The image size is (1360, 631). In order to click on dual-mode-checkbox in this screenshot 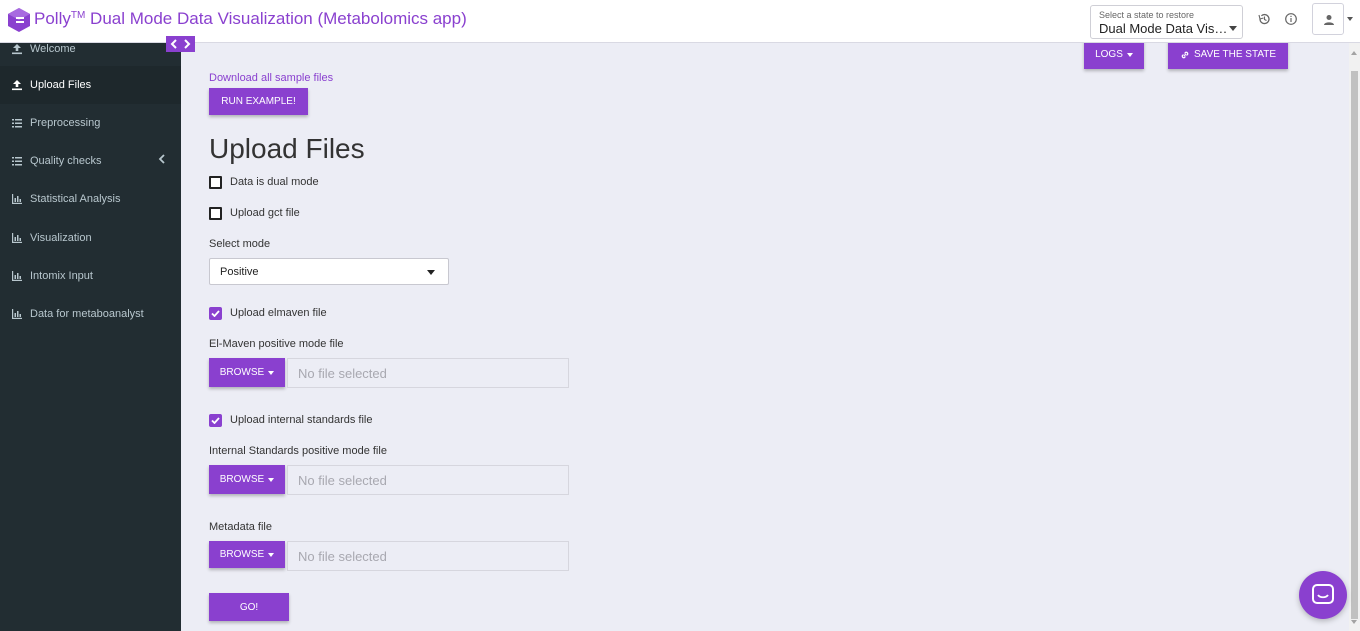, I will do `click(215, 182)`.